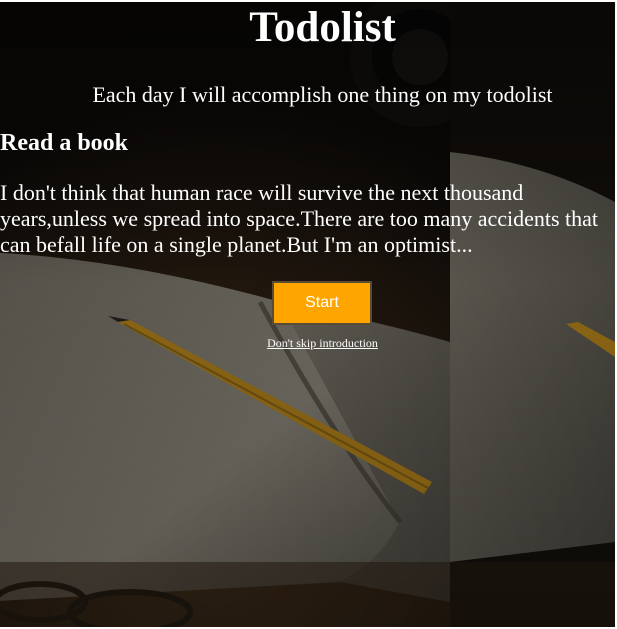 The width and height of the screenshot is (617, 629). Describe the element at coordinates (322, 303) in the screenshot. I see `start-button: Start` at that location.